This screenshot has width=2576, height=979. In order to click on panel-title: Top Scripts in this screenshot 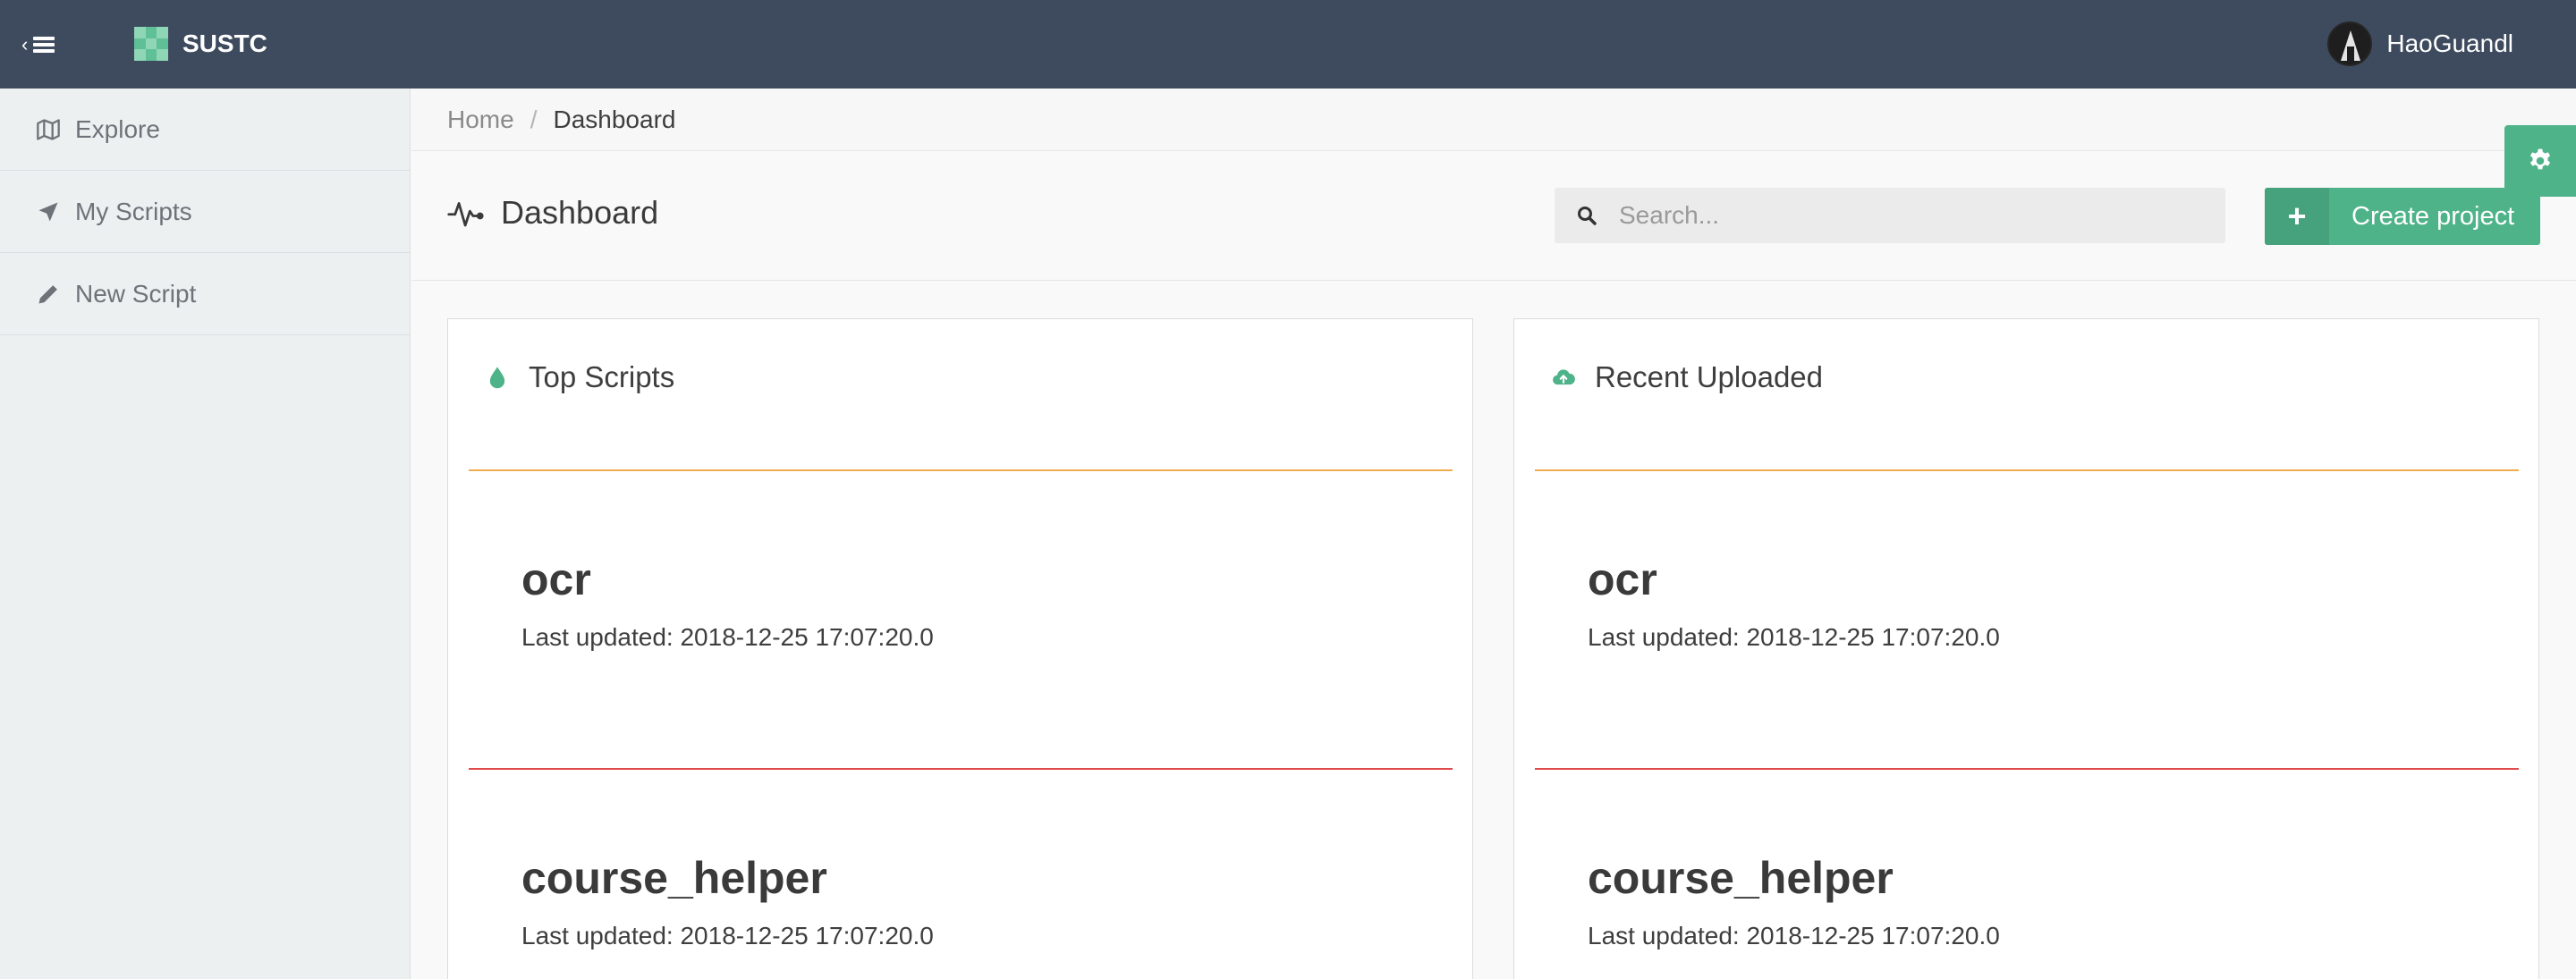, I will do `click(579, 377)`.